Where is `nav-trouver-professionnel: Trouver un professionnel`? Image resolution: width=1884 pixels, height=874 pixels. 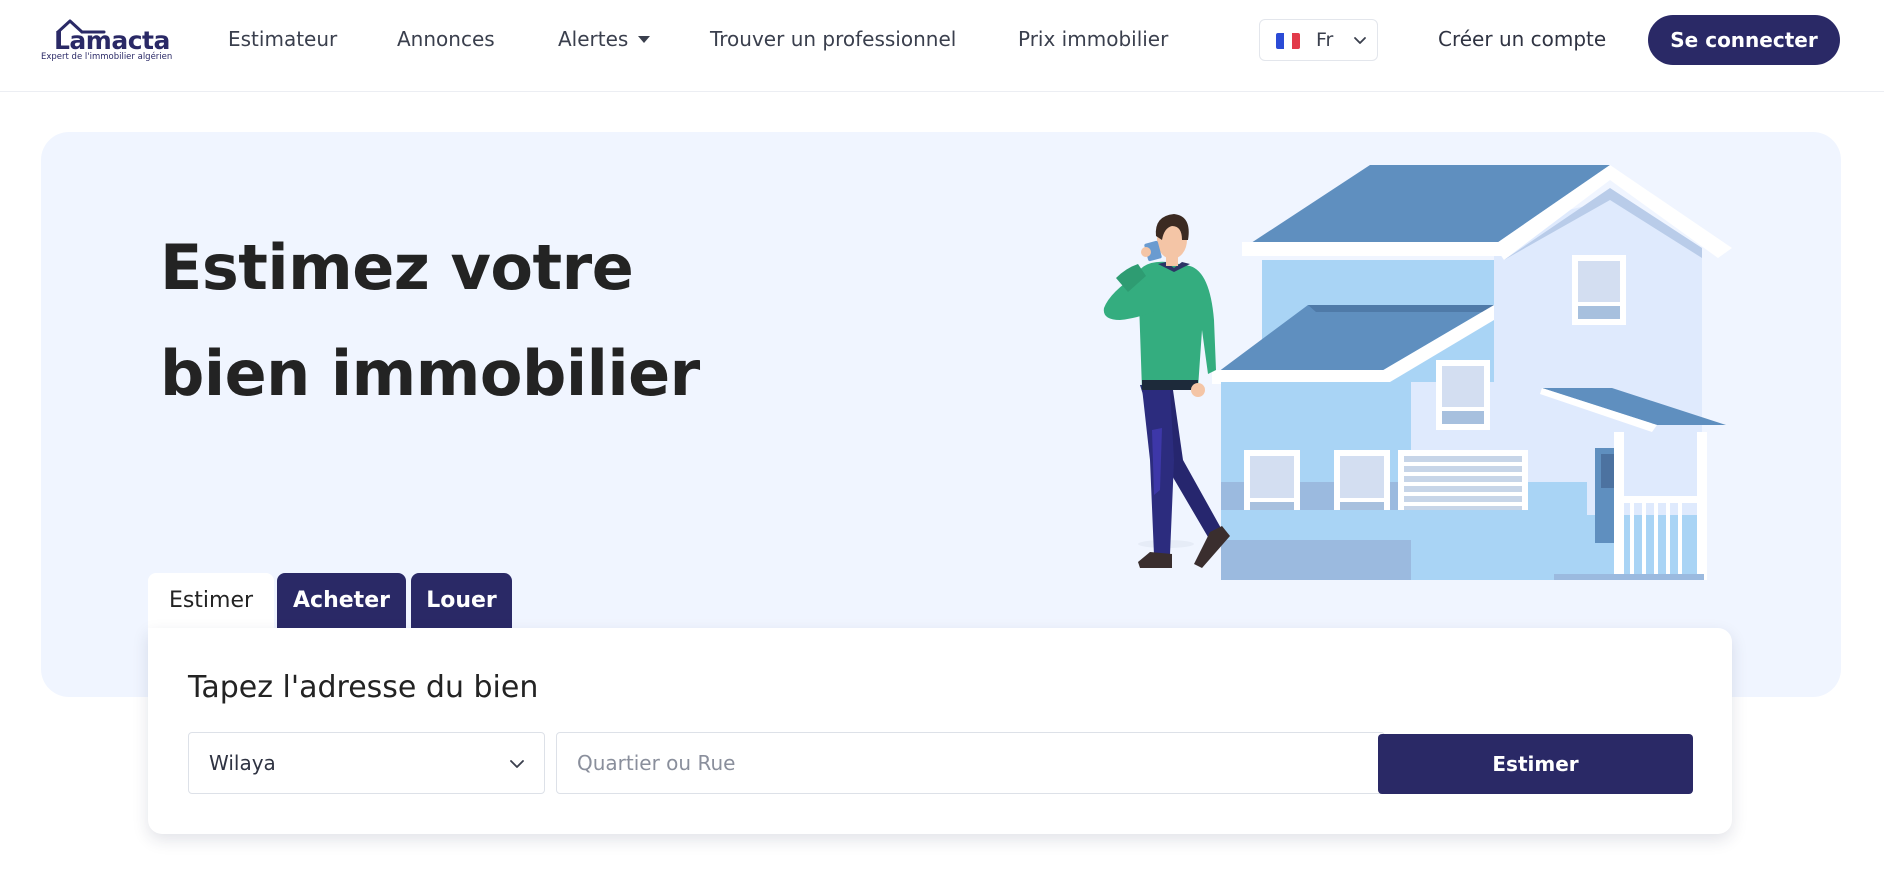
nav-trouver-professionnel: Trouver un professionnel is located at coordinates (833, 39).